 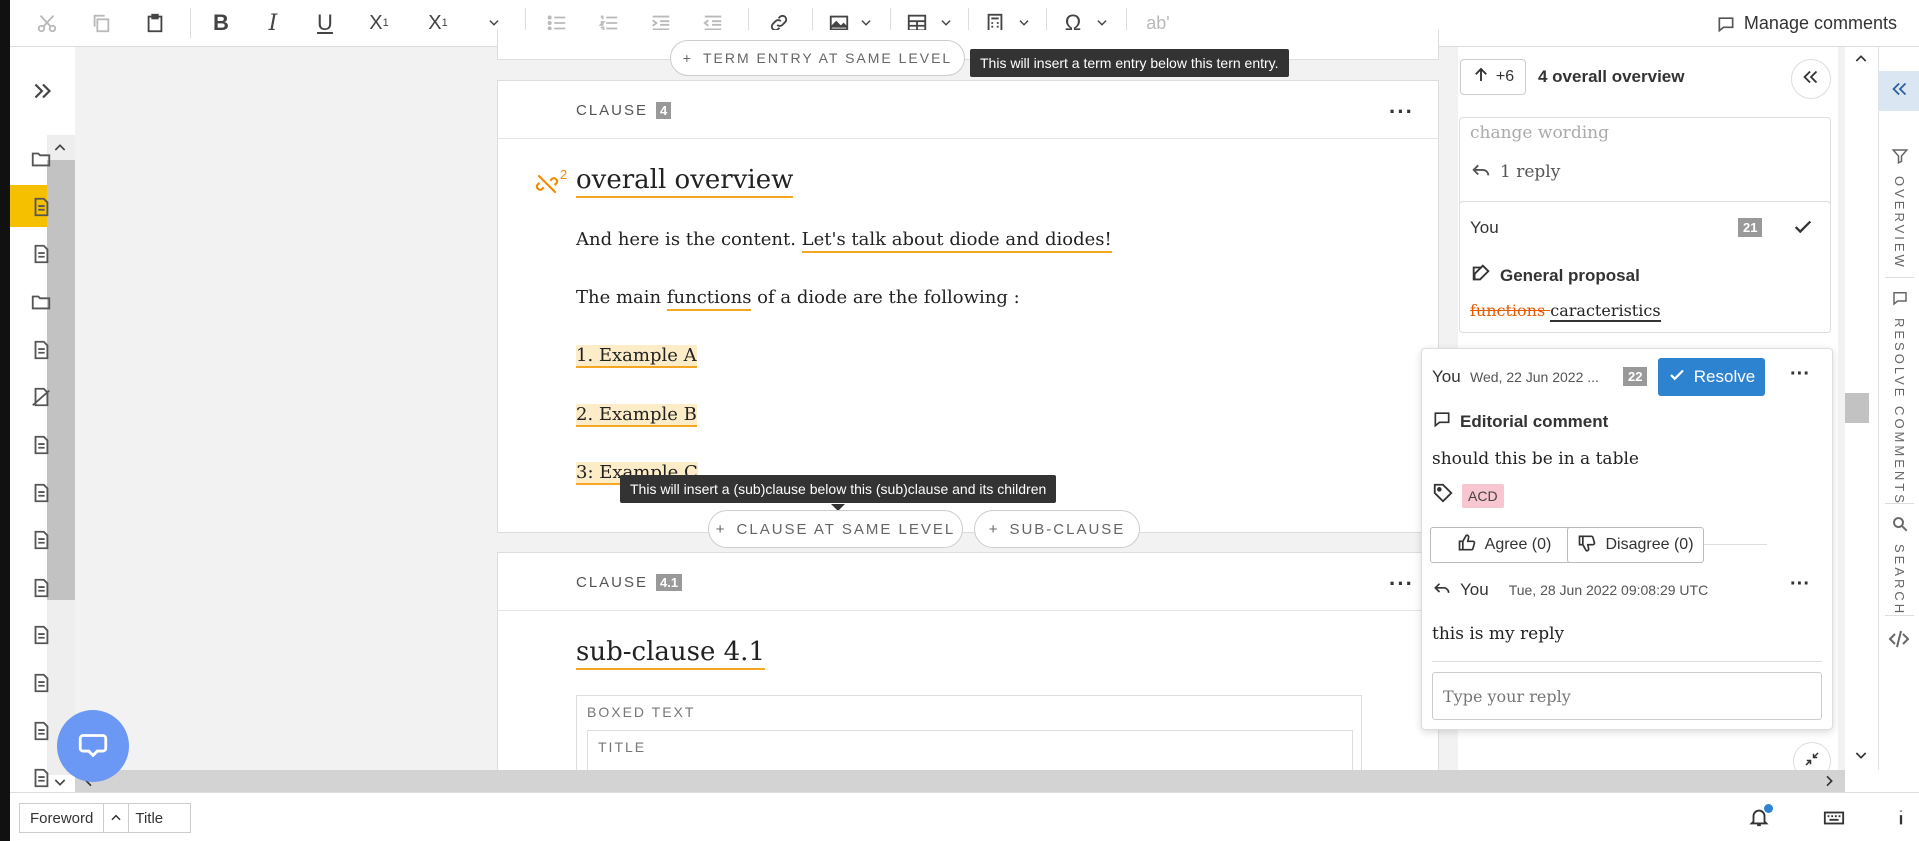 I want to click on clause-same-level-button: + CLAUSE AT SAME LEVEL, so click(x=835, y=529).